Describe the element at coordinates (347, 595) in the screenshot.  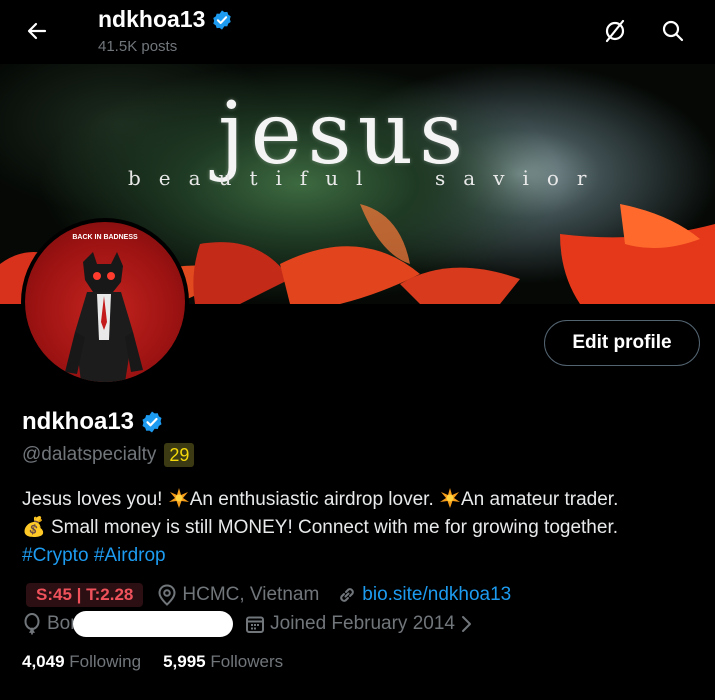
I see `link-icon` at that location.